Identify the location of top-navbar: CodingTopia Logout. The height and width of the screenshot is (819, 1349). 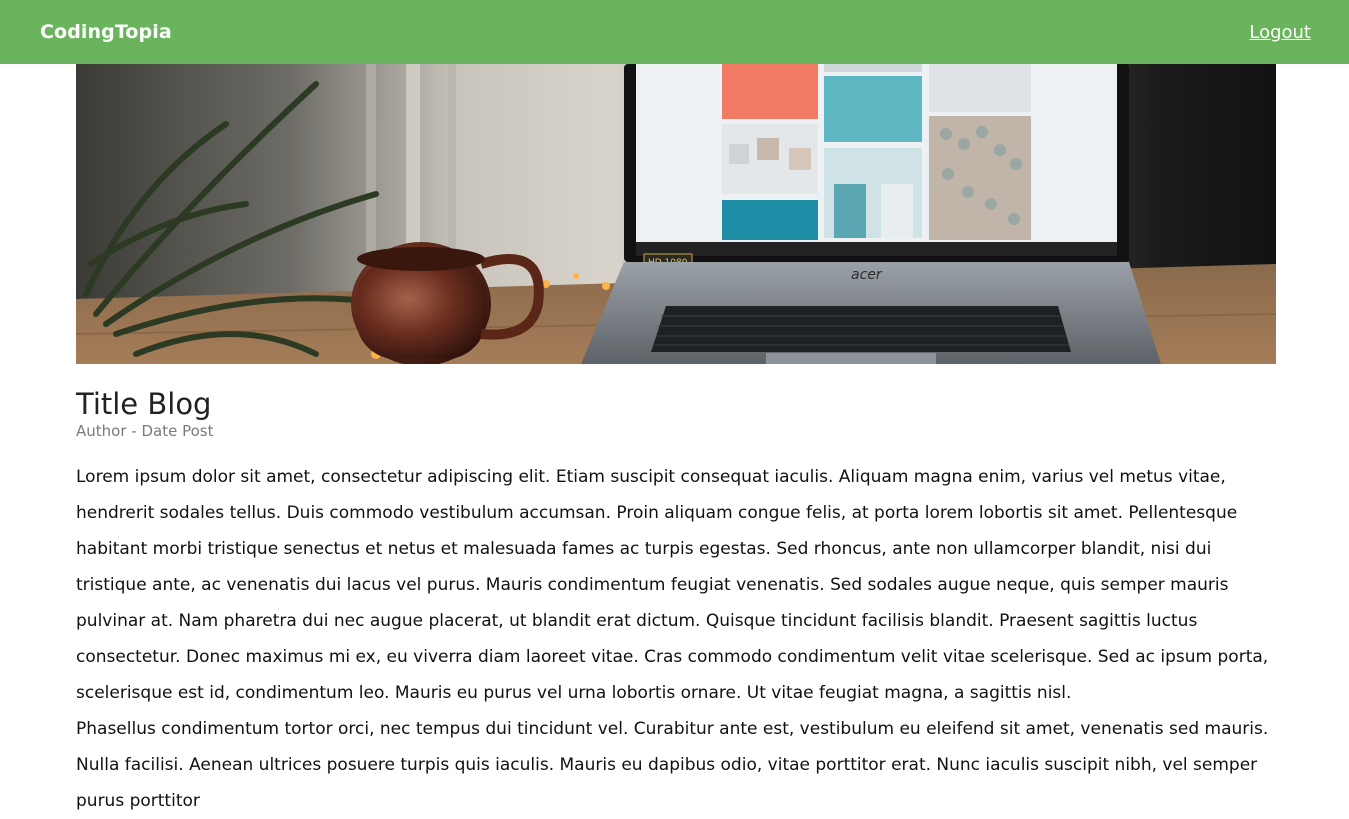
(674, 32).